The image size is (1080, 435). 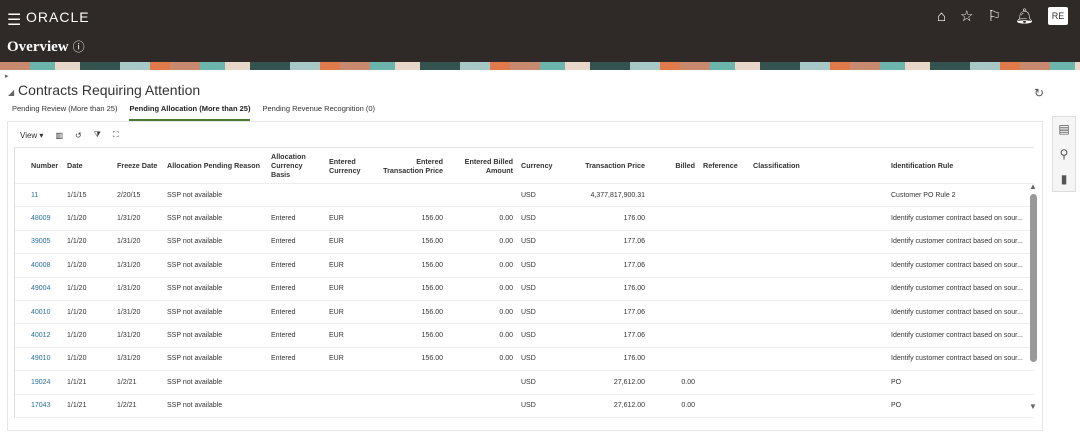 What do you see at coordinates (77, 406) in the screenshot?
I see `table-cell: 1/1/21` at bounding box center [77, 406].